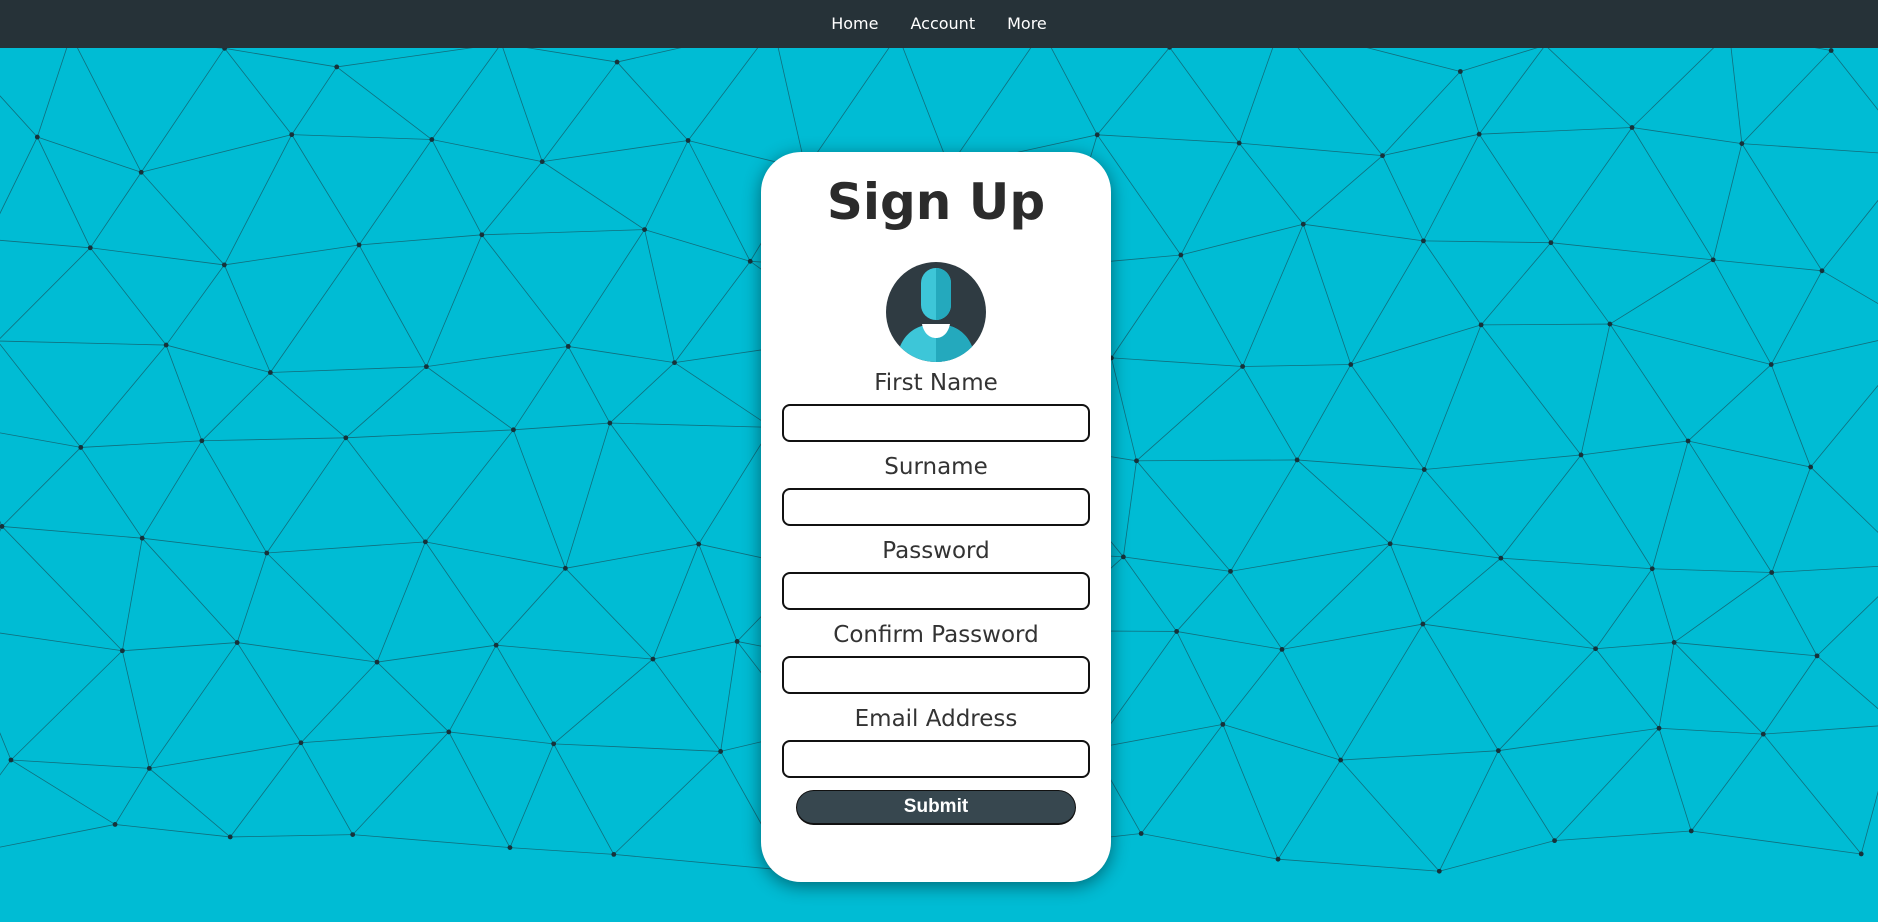  I want to click on page-title: Sign Up, so click(936, 202).